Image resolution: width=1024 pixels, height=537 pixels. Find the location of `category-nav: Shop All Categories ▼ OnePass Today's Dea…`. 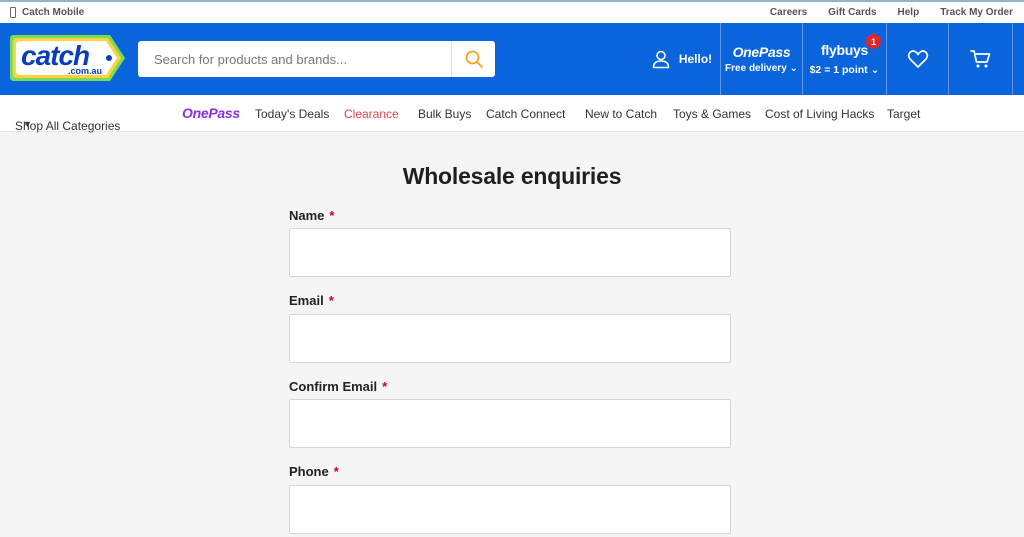

category-nav: Shop All Categories ▼ OnePass Today's Dea… is located at coordinates (512, 114).